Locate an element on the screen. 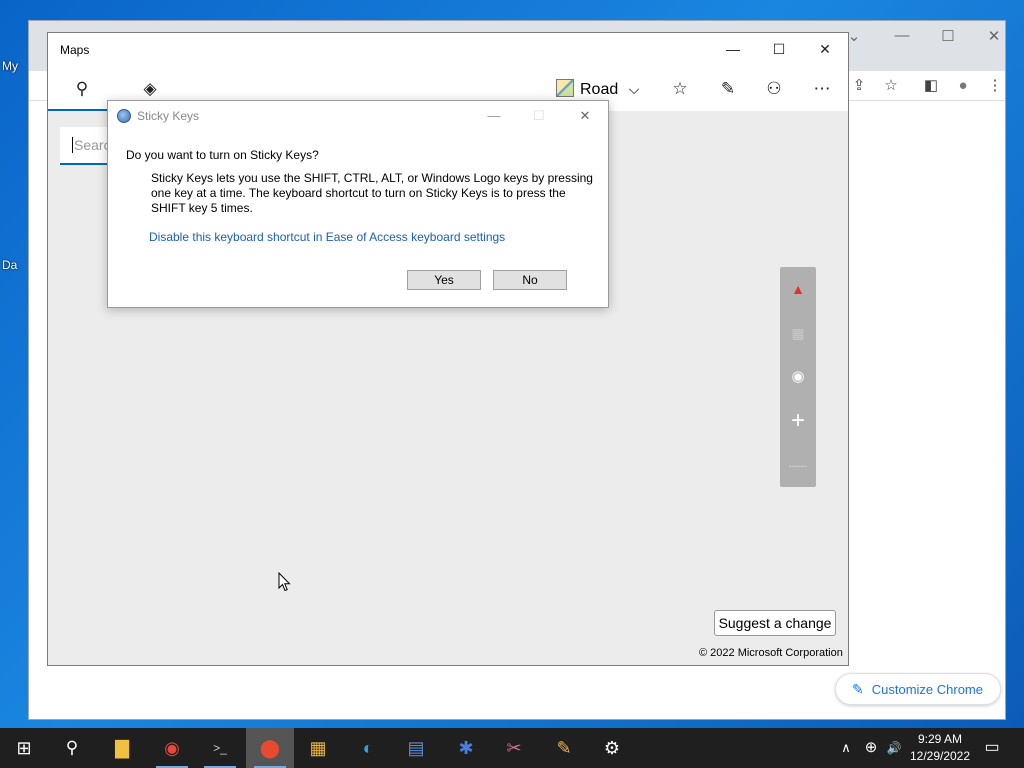 This screenshot has height=768, width=1024. suggest-a-change-button: Suggest a change is located at coordinates (775, 623).